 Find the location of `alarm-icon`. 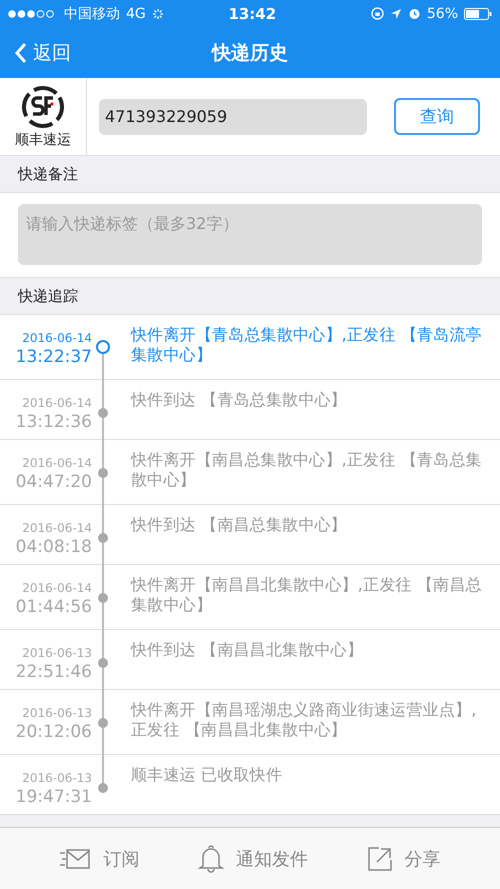

alarm-icon is located at coordinates (414, 13).